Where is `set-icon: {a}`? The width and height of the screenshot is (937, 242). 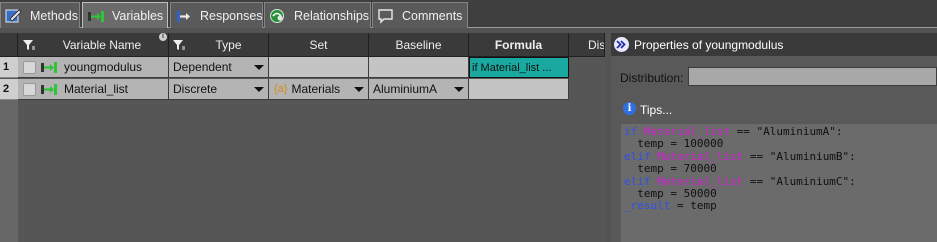
set-icon: {a} is located at coordinates (281, 89).